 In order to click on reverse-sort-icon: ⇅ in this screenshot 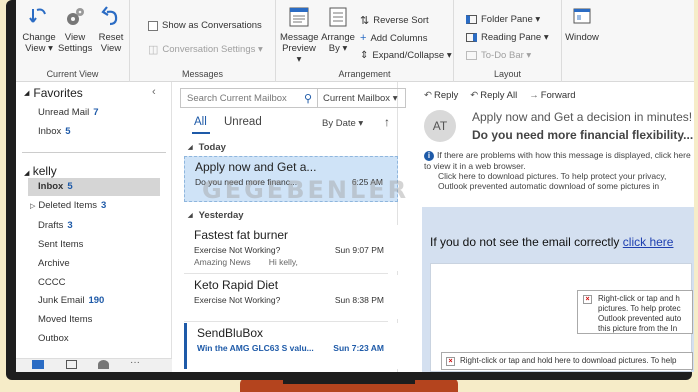, I will do `click(365, 21)`.